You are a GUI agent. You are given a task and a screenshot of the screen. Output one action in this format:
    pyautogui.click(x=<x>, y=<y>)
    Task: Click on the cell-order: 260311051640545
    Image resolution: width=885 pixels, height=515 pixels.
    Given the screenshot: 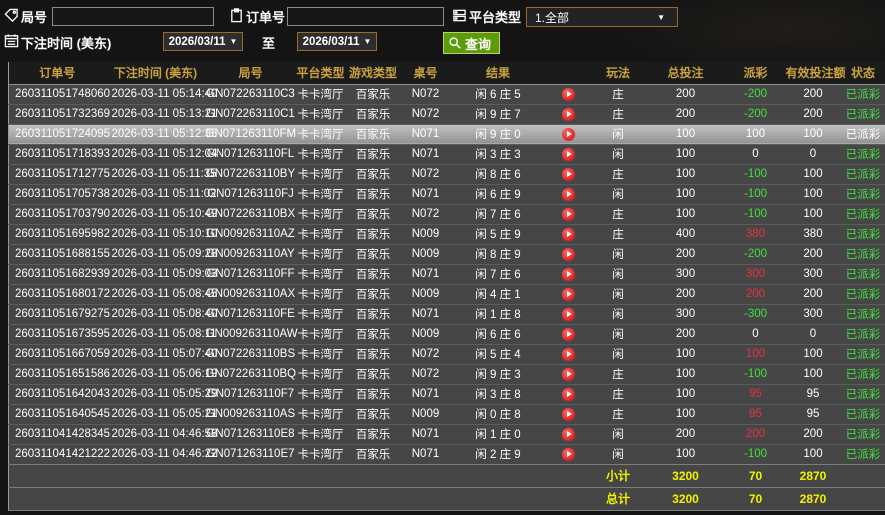 What is the action you would take?
    pyautogui.click(x=59, y=413)
    